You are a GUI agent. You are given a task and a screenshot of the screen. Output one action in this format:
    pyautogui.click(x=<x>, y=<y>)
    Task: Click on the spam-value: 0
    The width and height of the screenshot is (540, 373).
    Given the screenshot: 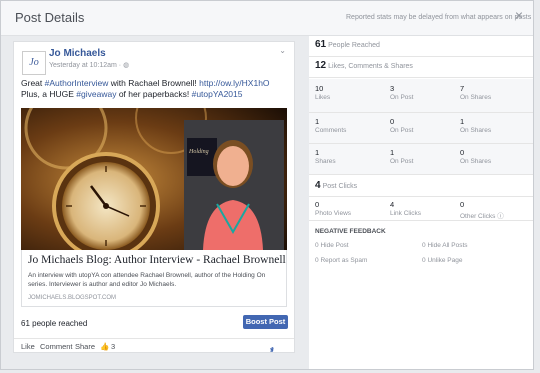 What is the action you would take?
    pyautogui.click(x=317, y=260)
    